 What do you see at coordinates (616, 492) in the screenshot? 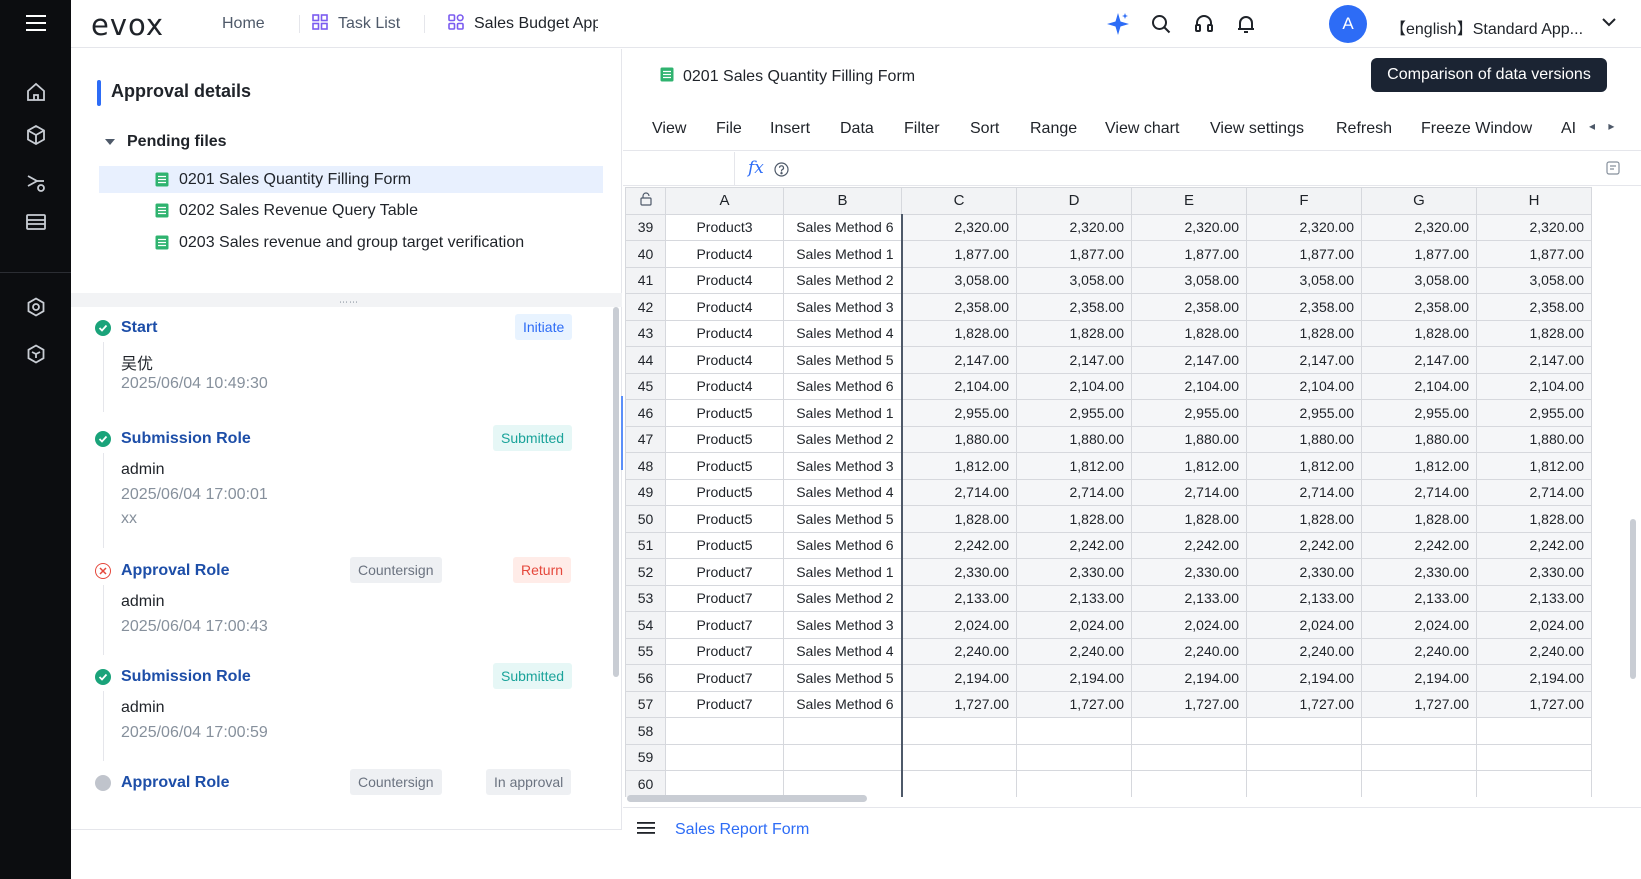
I see `left-scrollbar` at bounding box center [616, 492].